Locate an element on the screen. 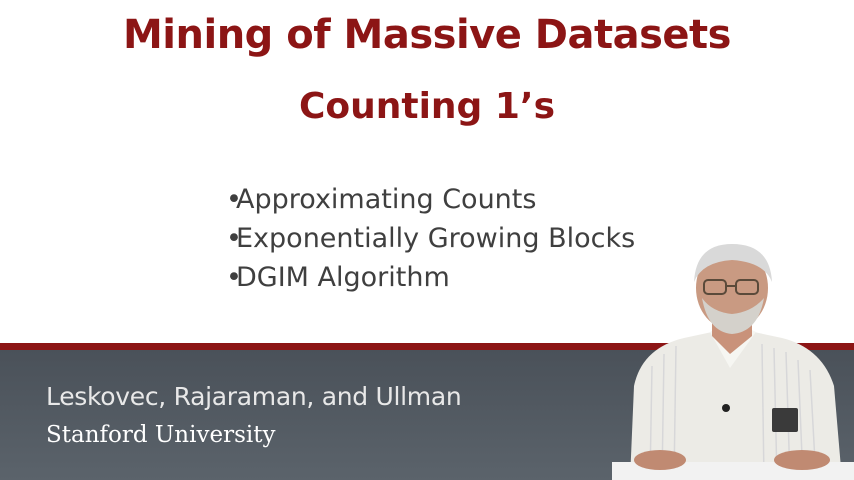 This screenshot has height=480, width=854. topic-item: •Approximating Counts is located at coordinates (430, 199).